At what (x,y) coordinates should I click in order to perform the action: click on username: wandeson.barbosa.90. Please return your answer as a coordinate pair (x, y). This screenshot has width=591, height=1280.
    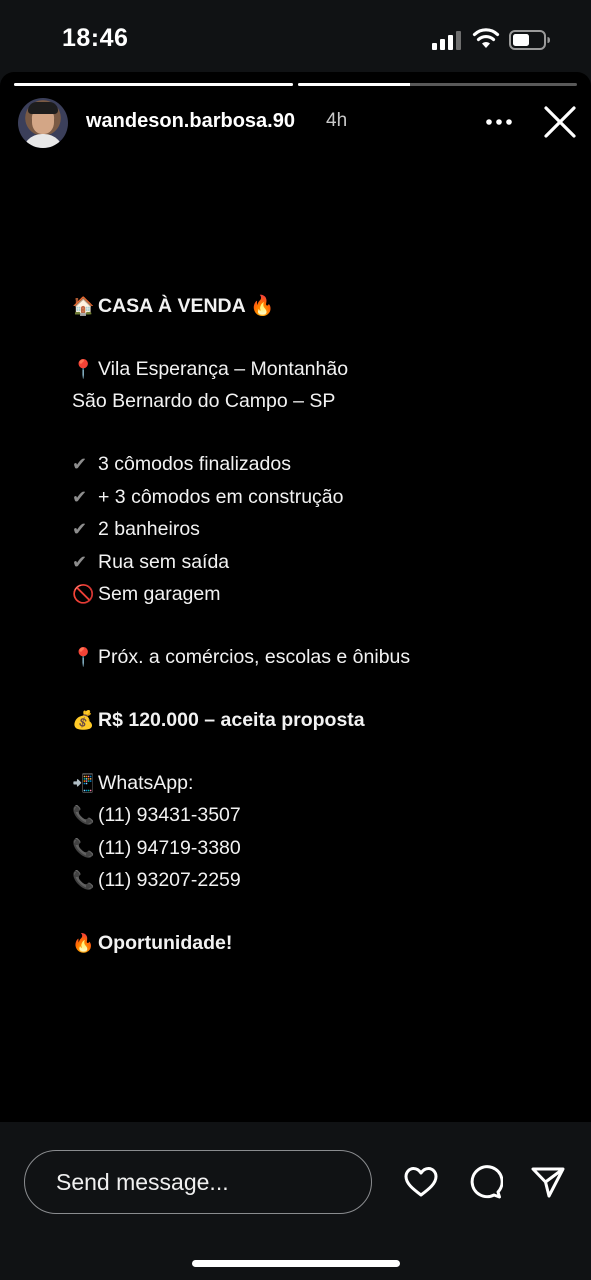
    Looking at the image, I should click on (190, 121).